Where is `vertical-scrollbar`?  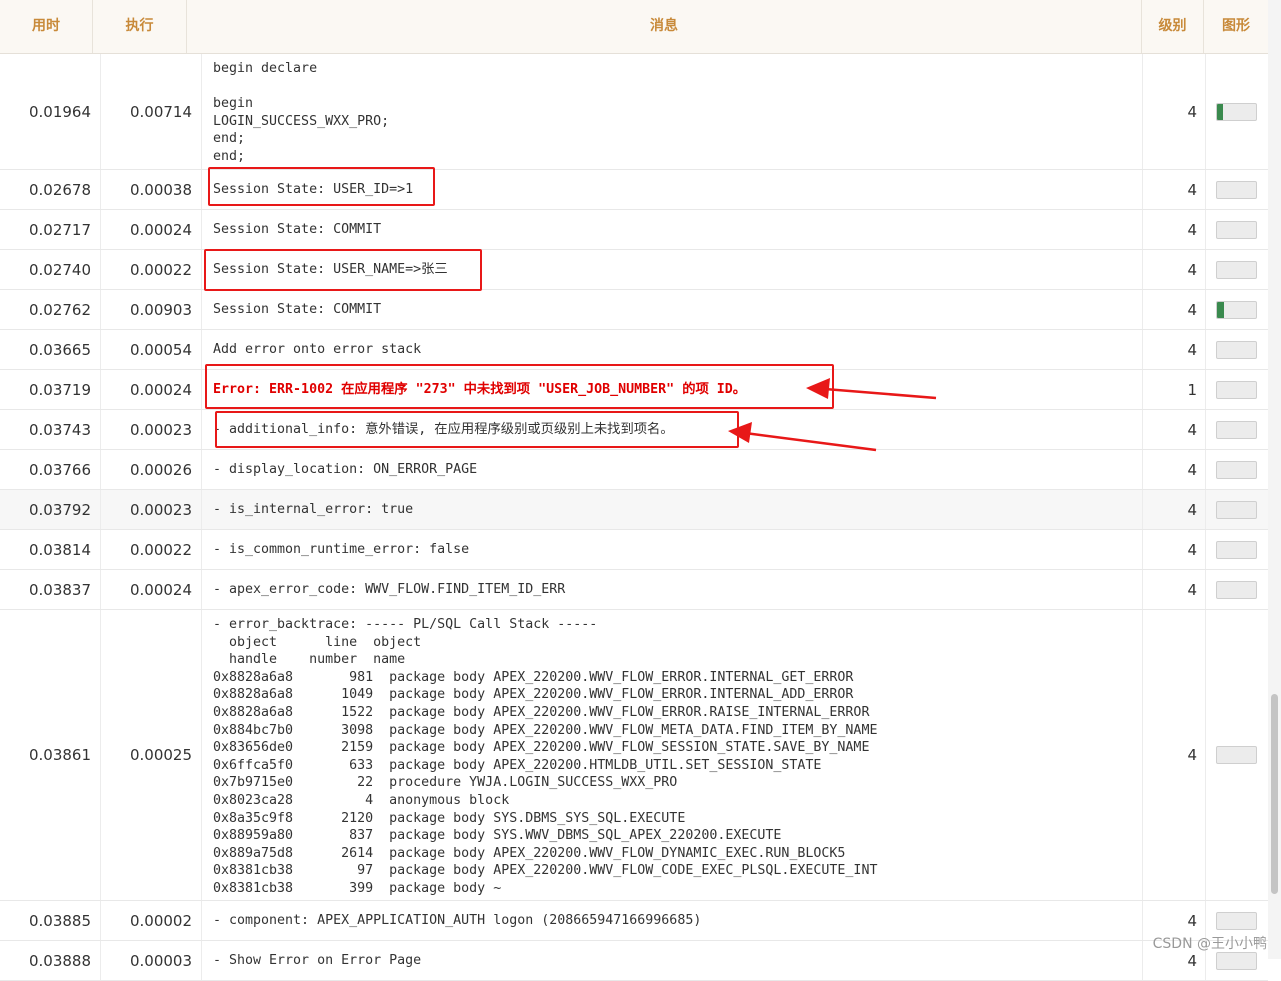 vertical-scrollbar is located at coordinates (1274, 479).